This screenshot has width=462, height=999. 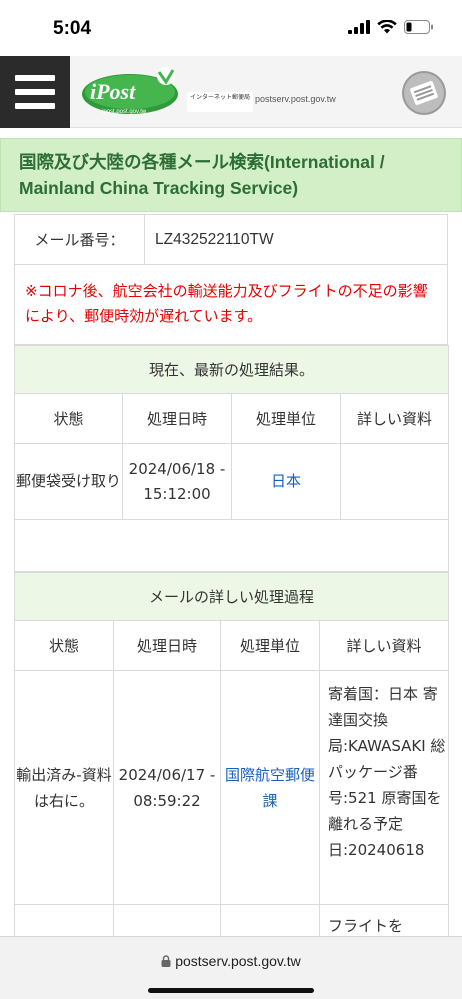 I want to click on mail-number-label: メール番号：, so click(x=79, y=239).